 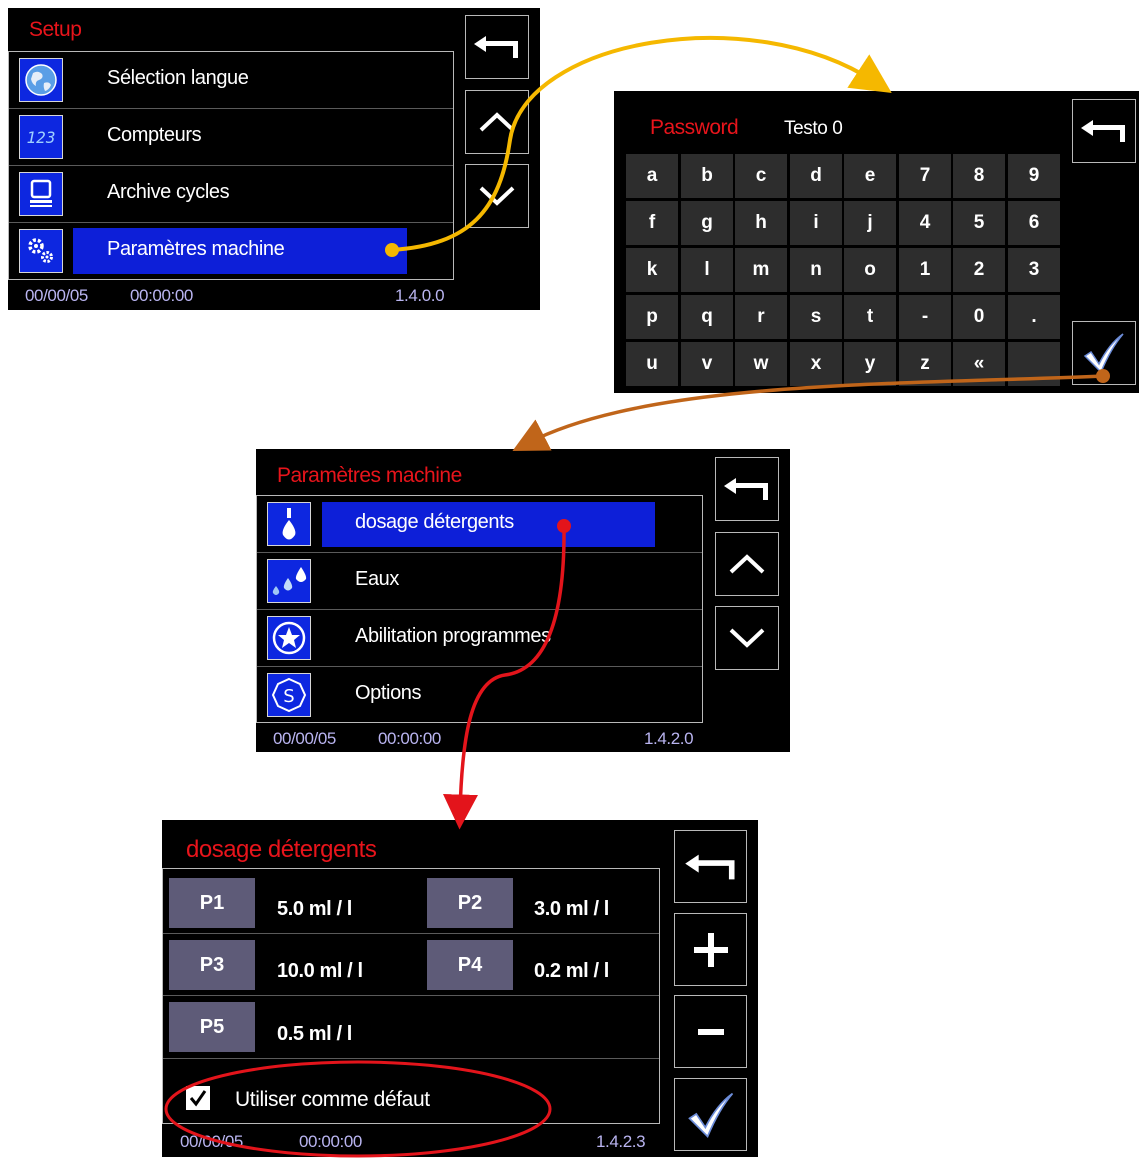 What do you see at coordinates (870, 223) in the screenshot?
I see `key-button: j` at bounding box center [870, 223].